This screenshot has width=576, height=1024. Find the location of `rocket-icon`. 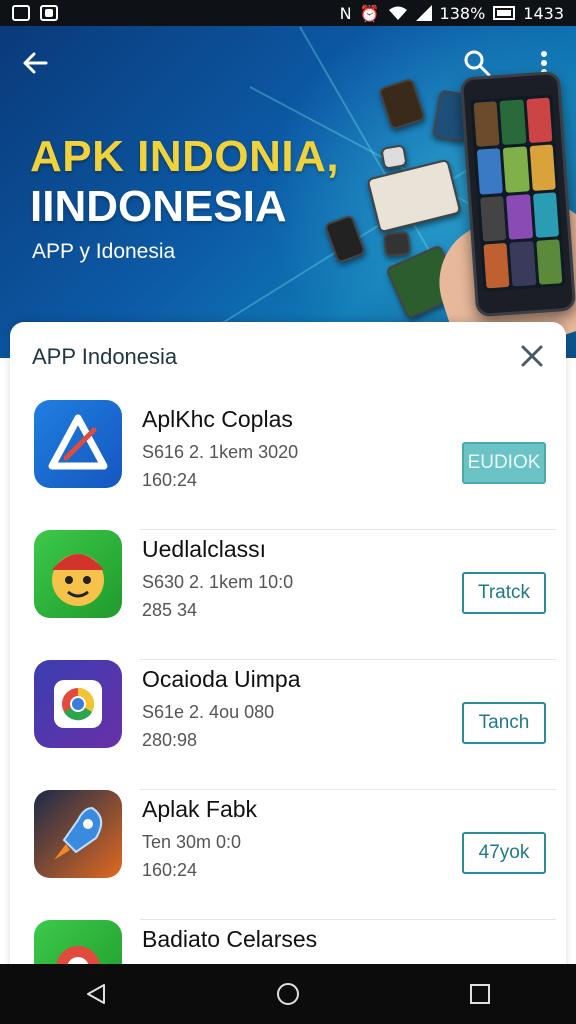

rocket-icon is located at coordinates (78, 834).